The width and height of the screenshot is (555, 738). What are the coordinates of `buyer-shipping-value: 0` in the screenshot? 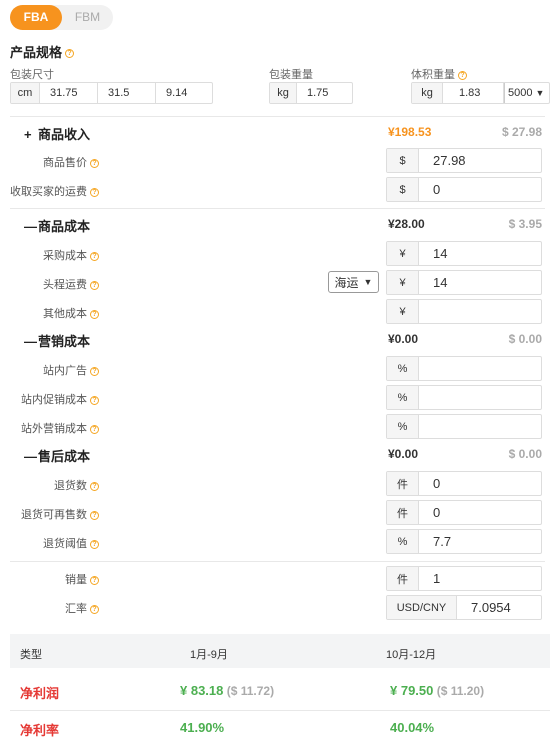 It's located at (480, 189).